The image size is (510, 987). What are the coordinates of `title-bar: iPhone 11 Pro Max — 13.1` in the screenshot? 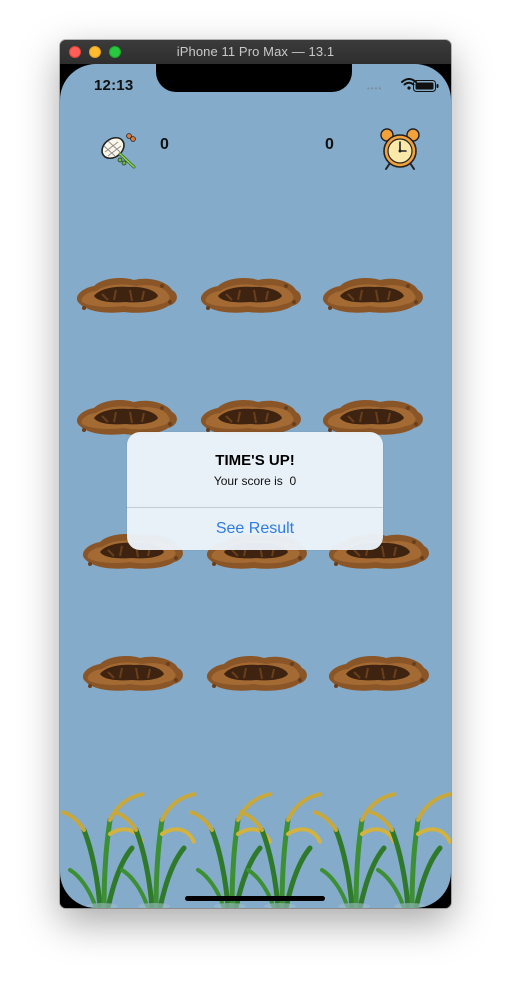 It's located at (255, 52).